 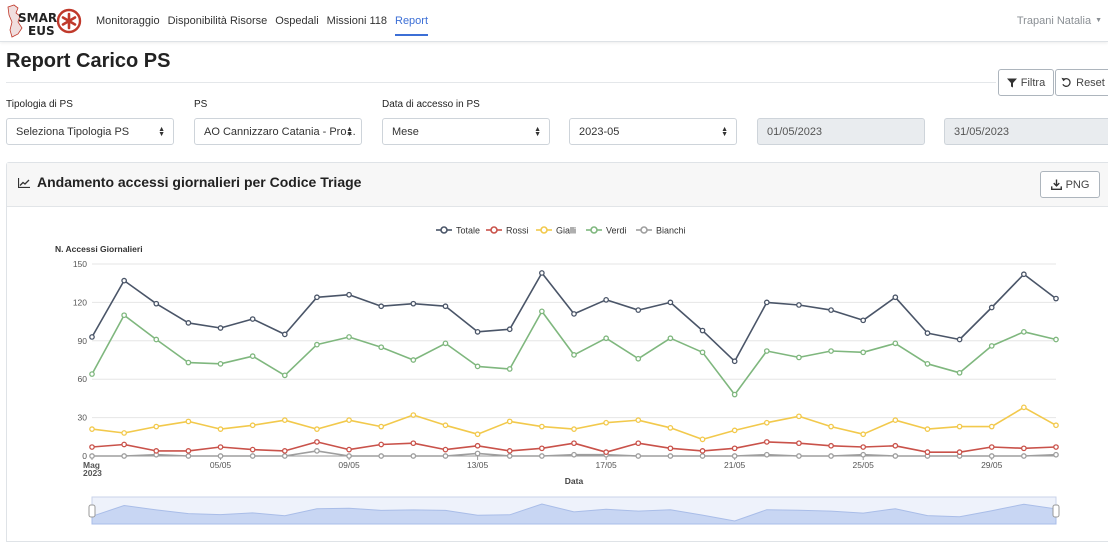 I want to click on date-to-input: 31/05/2023, so click(x=1026, y=131).